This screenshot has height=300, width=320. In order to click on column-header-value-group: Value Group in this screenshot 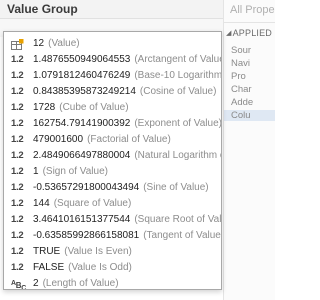, I will do `click(111, 9)`.